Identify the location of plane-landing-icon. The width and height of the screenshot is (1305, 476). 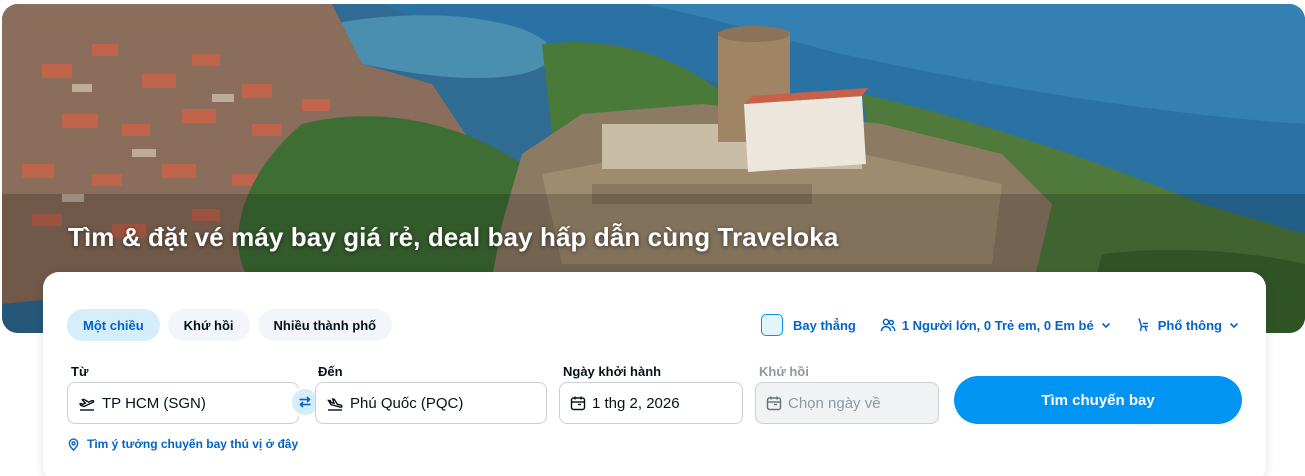
(335, 404).